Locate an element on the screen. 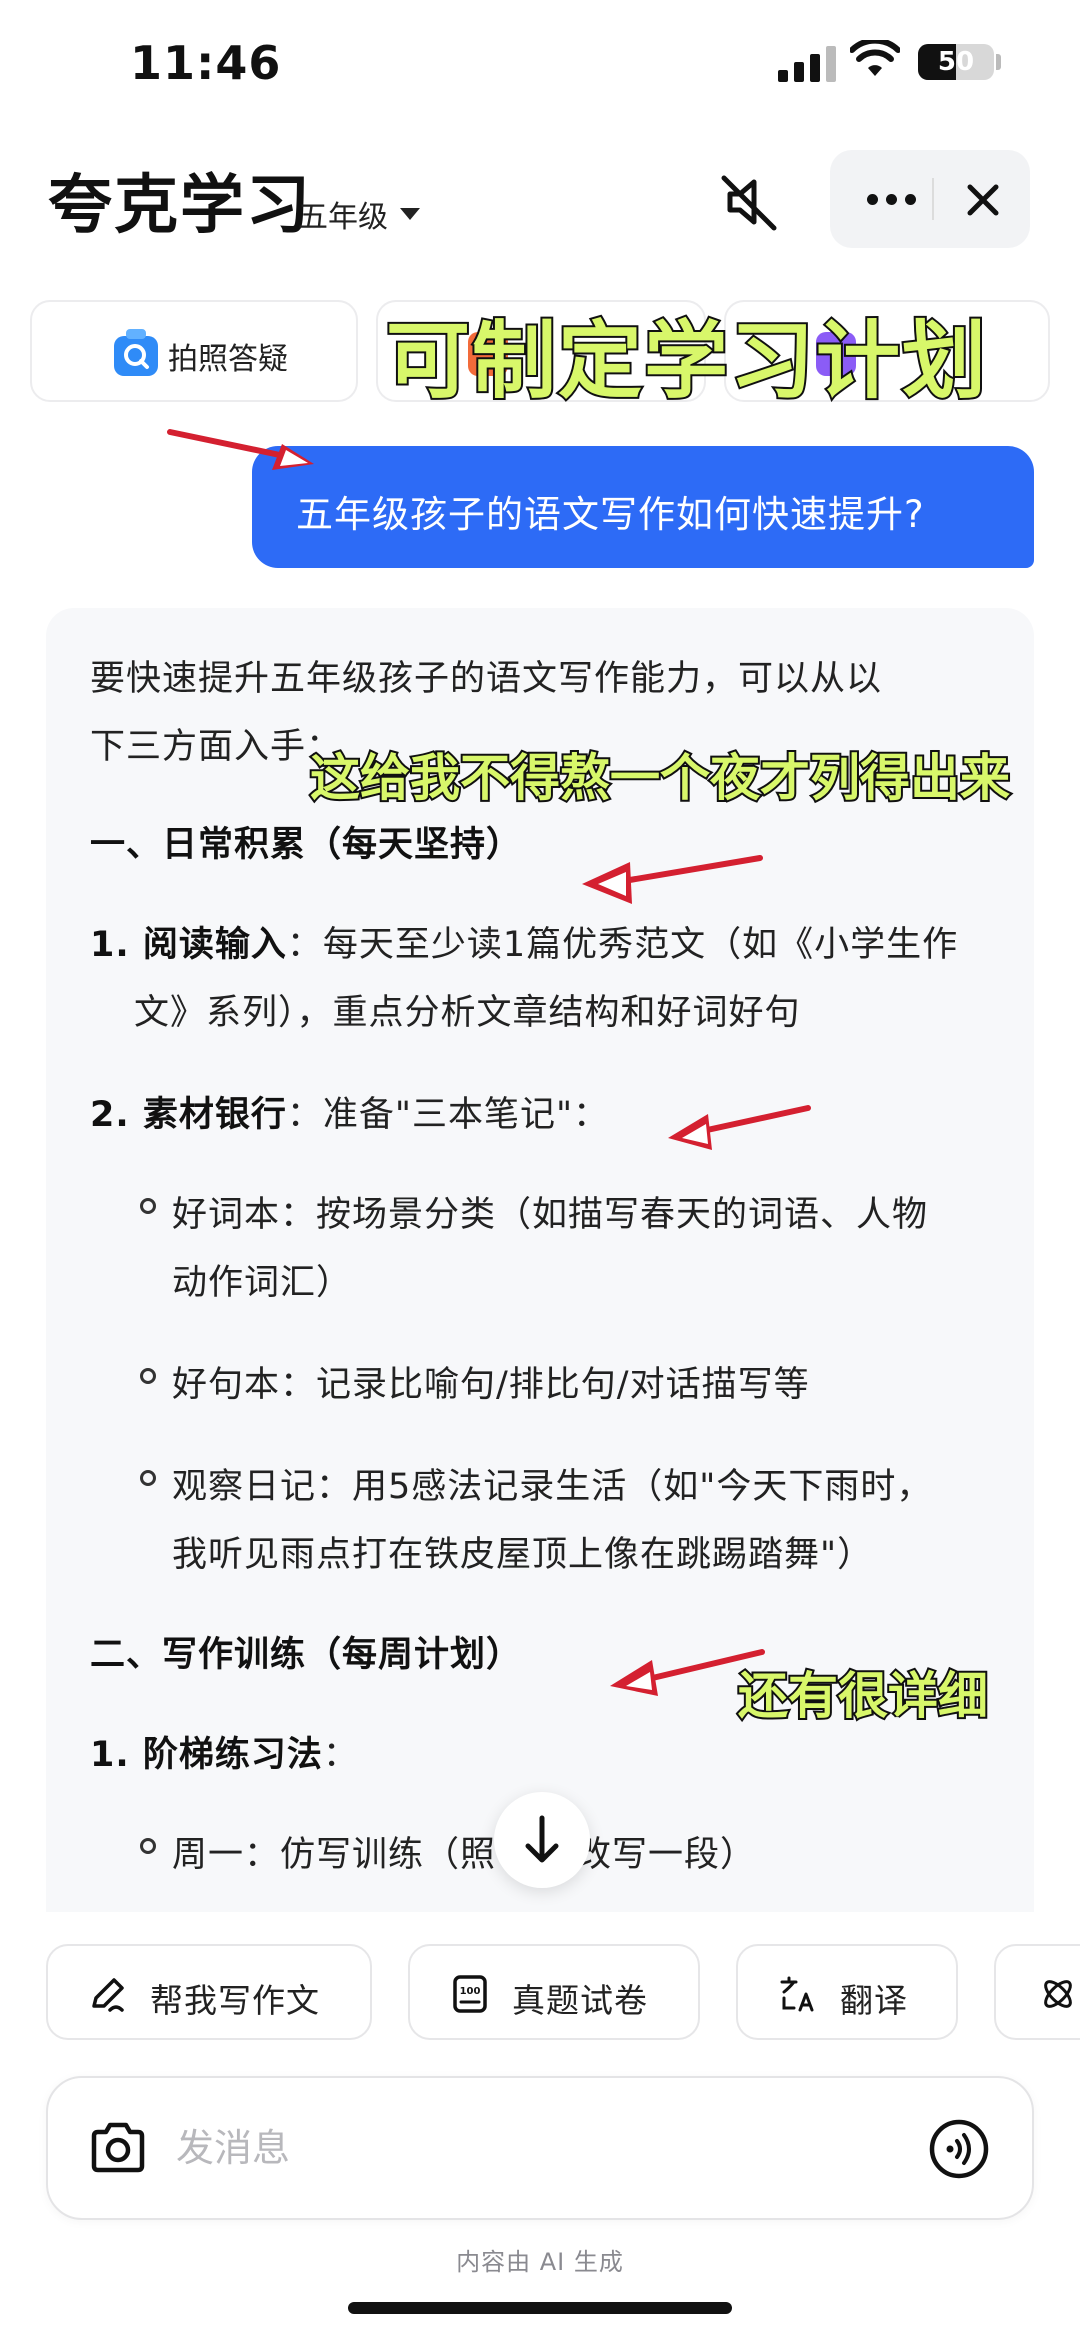 The width and height of the screenshot is (1080, 2337). answer-intro-line: 下三方面入手： is located at coordinates (216, 747).